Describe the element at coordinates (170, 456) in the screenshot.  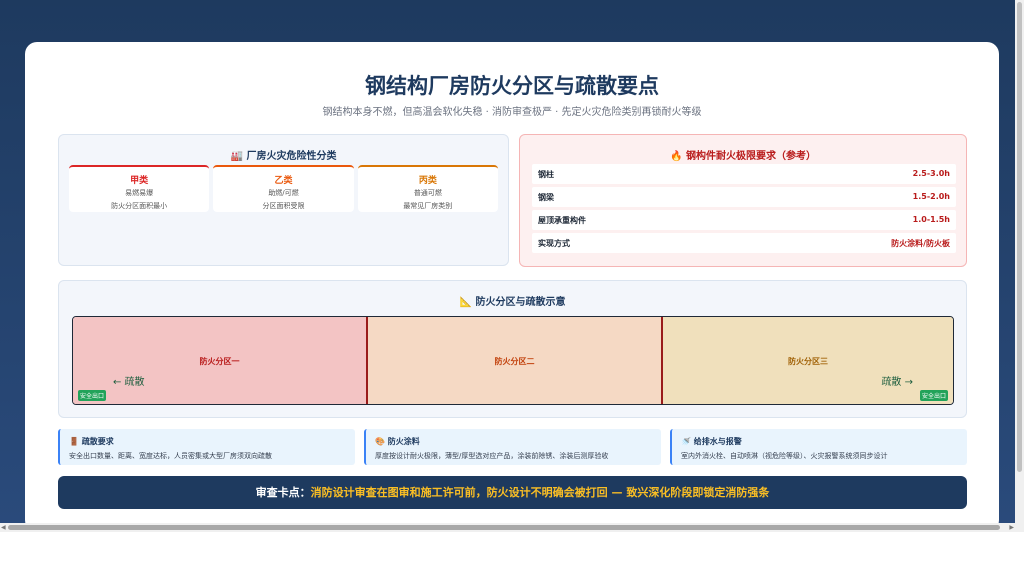
I see `info-text: 安全出口数量、距离、宽度达标，人员密集或大型厂房须双向疏散` at that location.